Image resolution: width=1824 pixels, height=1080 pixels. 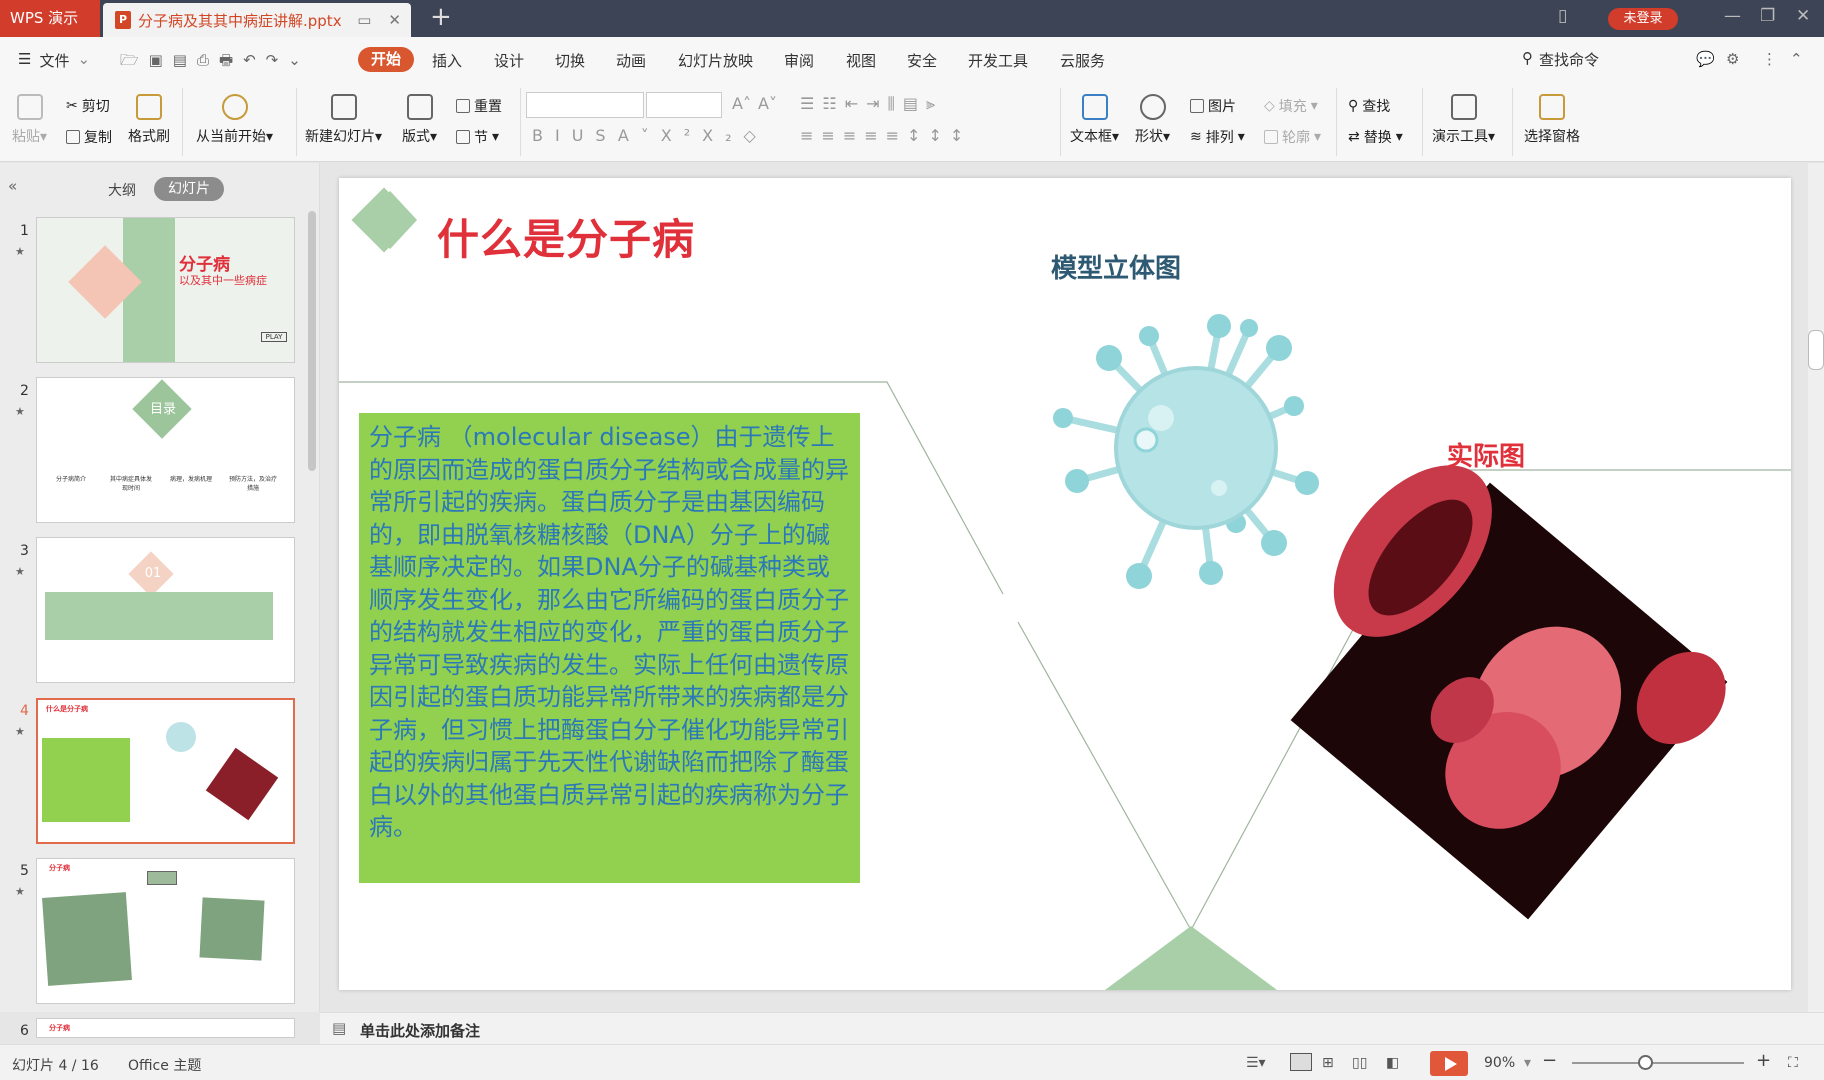 I want to click on font-name-select, so click(x=585, y=105).